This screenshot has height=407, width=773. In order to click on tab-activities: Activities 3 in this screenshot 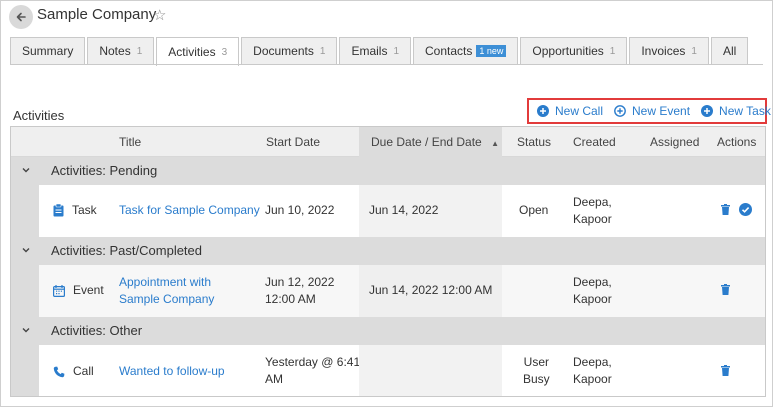, I will do `click(198, 51)`.